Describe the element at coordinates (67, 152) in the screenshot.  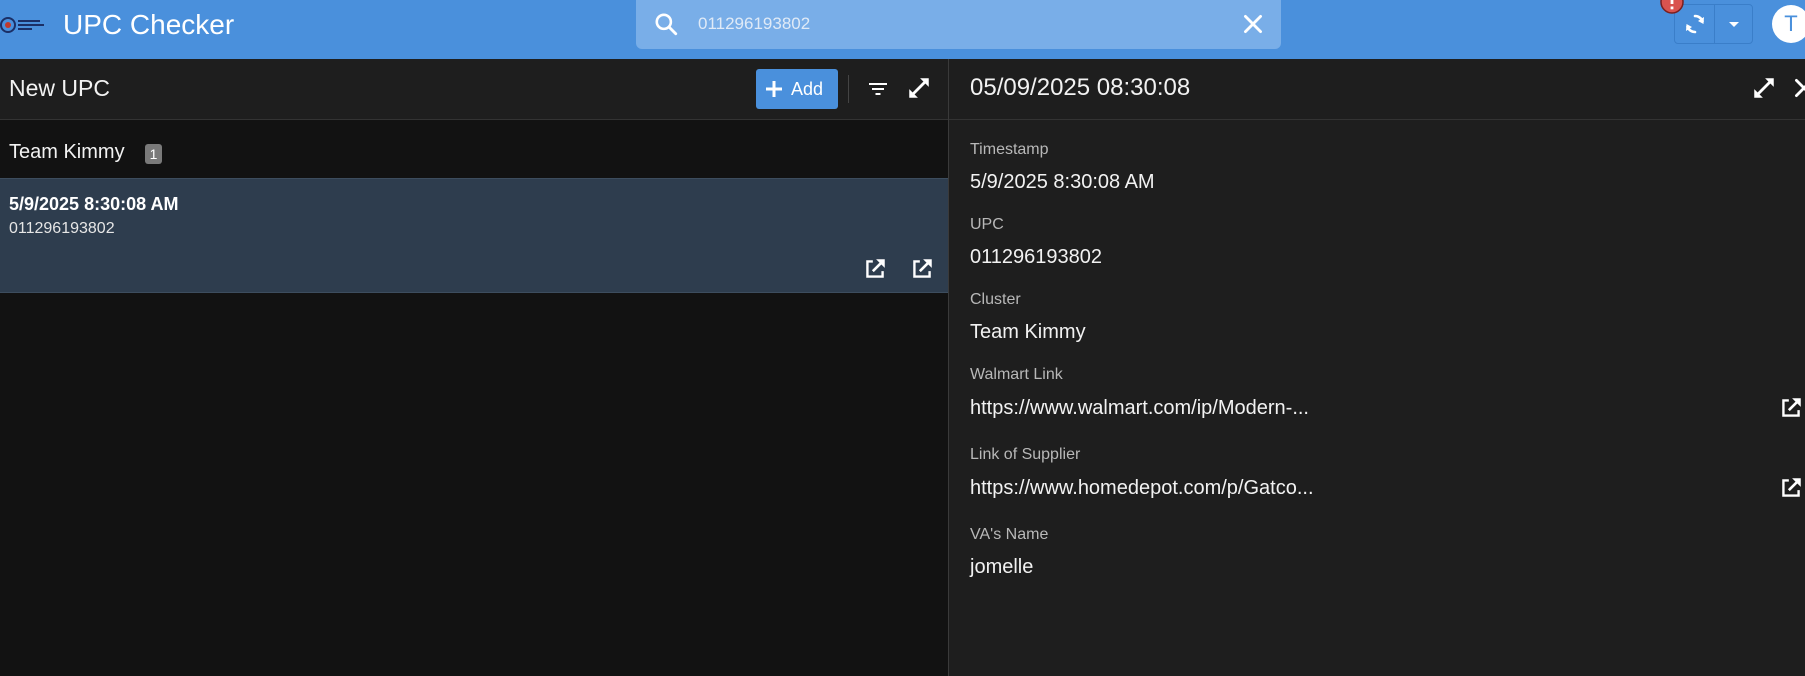
I see `group-name: Team Kimmy` at that location.